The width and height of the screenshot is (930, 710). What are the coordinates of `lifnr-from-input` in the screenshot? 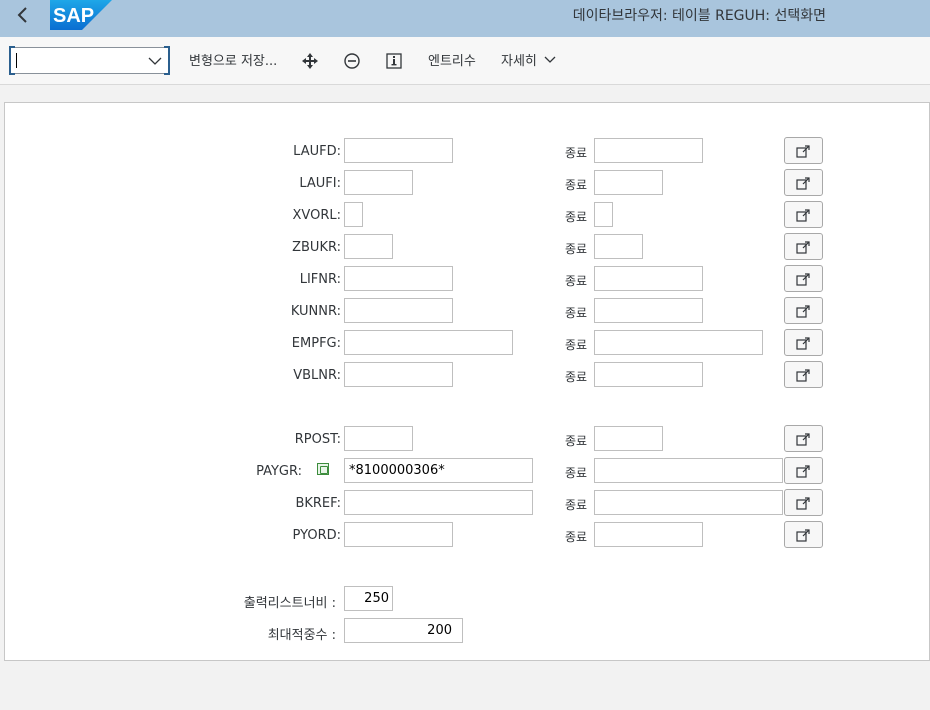 It's located at (398, 278).